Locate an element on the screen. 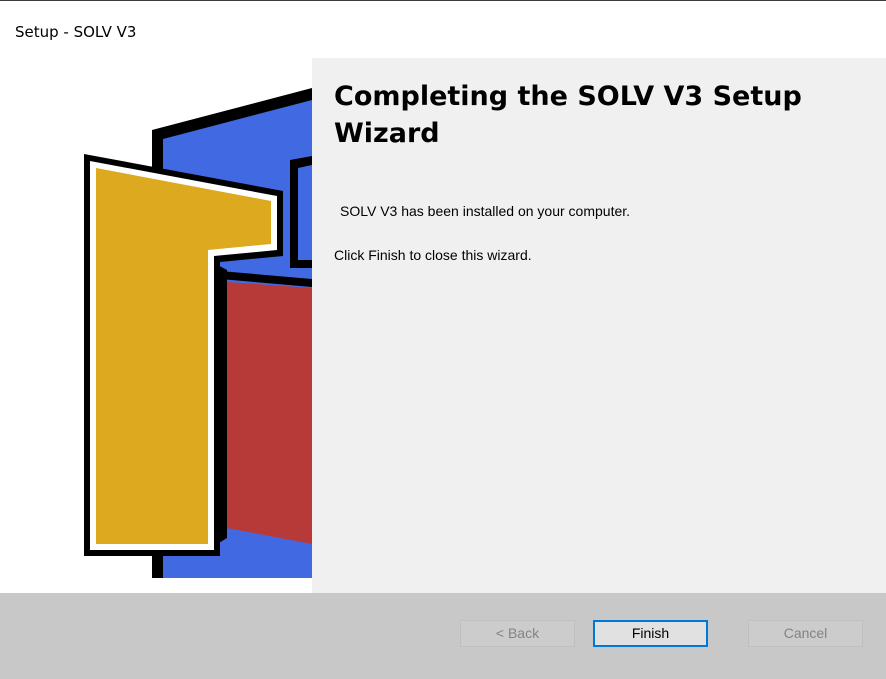 This screenshot has height=679, width=886. logo-blue-inner-fill is located at coordinates (305, 212).